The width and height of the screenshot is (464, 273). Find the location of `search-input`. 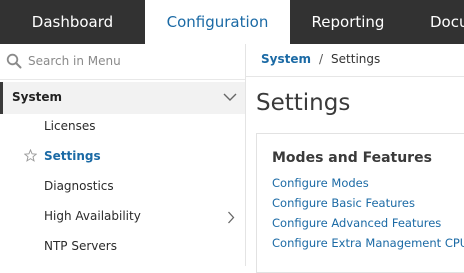

search-input is located at coordinates (128, 61).